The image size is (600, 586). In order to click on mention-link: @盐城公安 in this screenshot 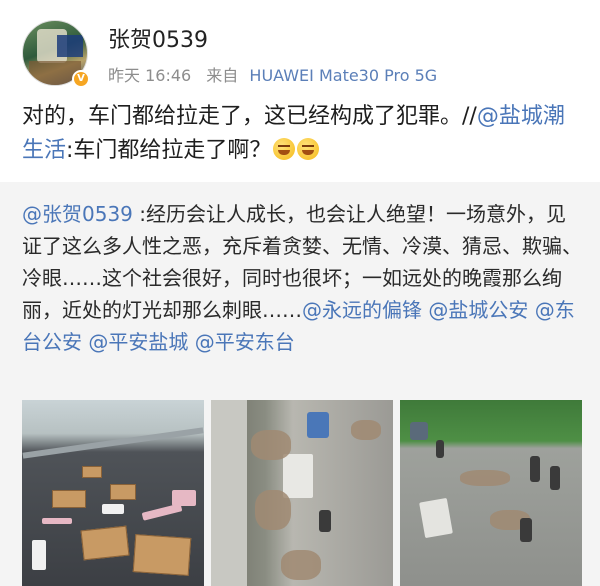, I will do `click(478, 310)`.